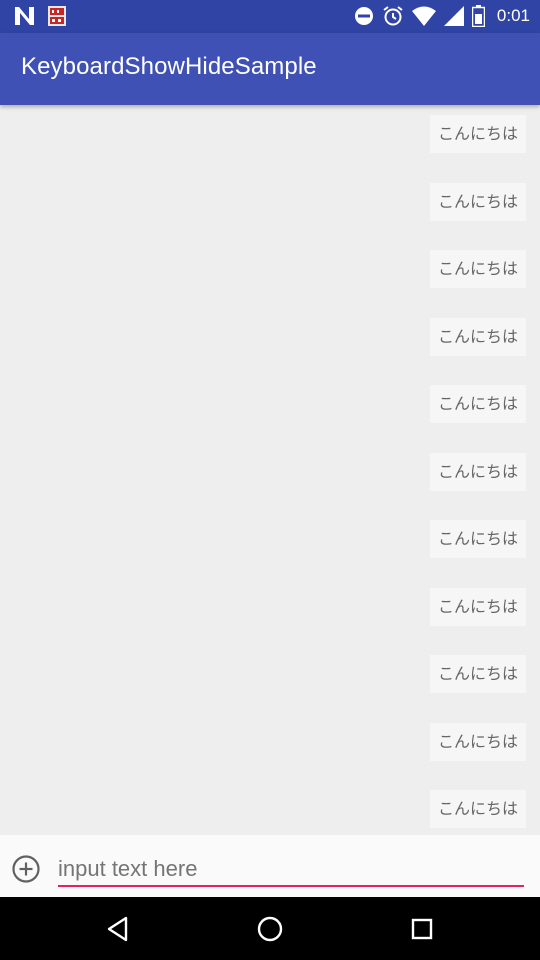 This screenshot has width=540, height=960. Describe the element at coordinates (169, 66) in the screenshot. I see `app-title: KeyboardShowHideSample` at that location.